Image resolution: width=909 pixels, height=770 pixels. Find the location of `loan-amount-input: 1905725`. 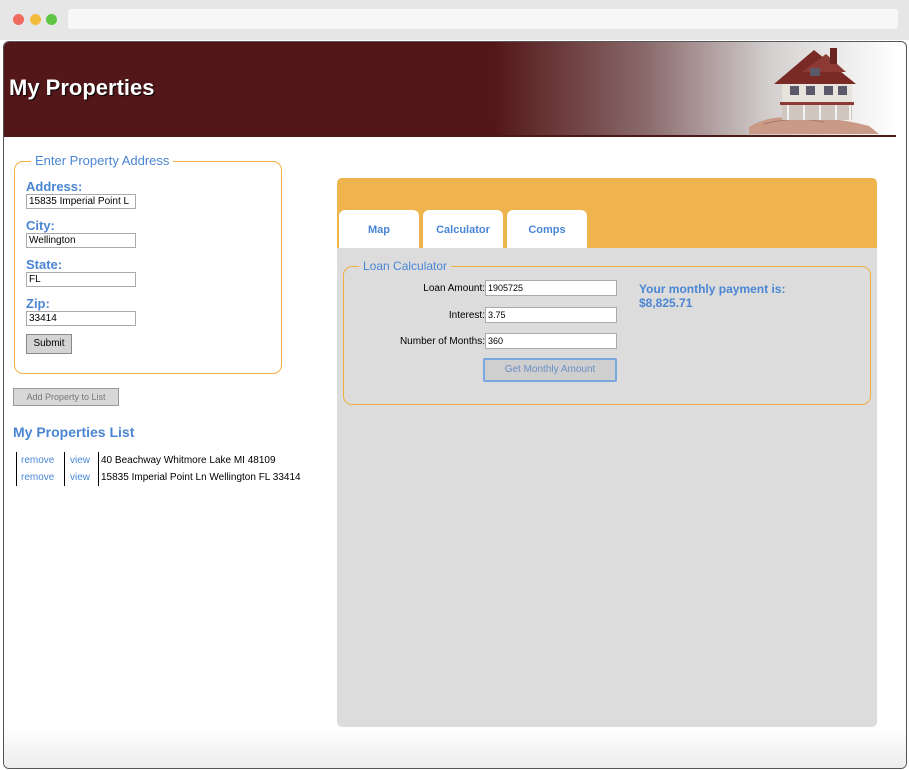

loan-amount-input: 1905725 is located at coordinates (551, 288).